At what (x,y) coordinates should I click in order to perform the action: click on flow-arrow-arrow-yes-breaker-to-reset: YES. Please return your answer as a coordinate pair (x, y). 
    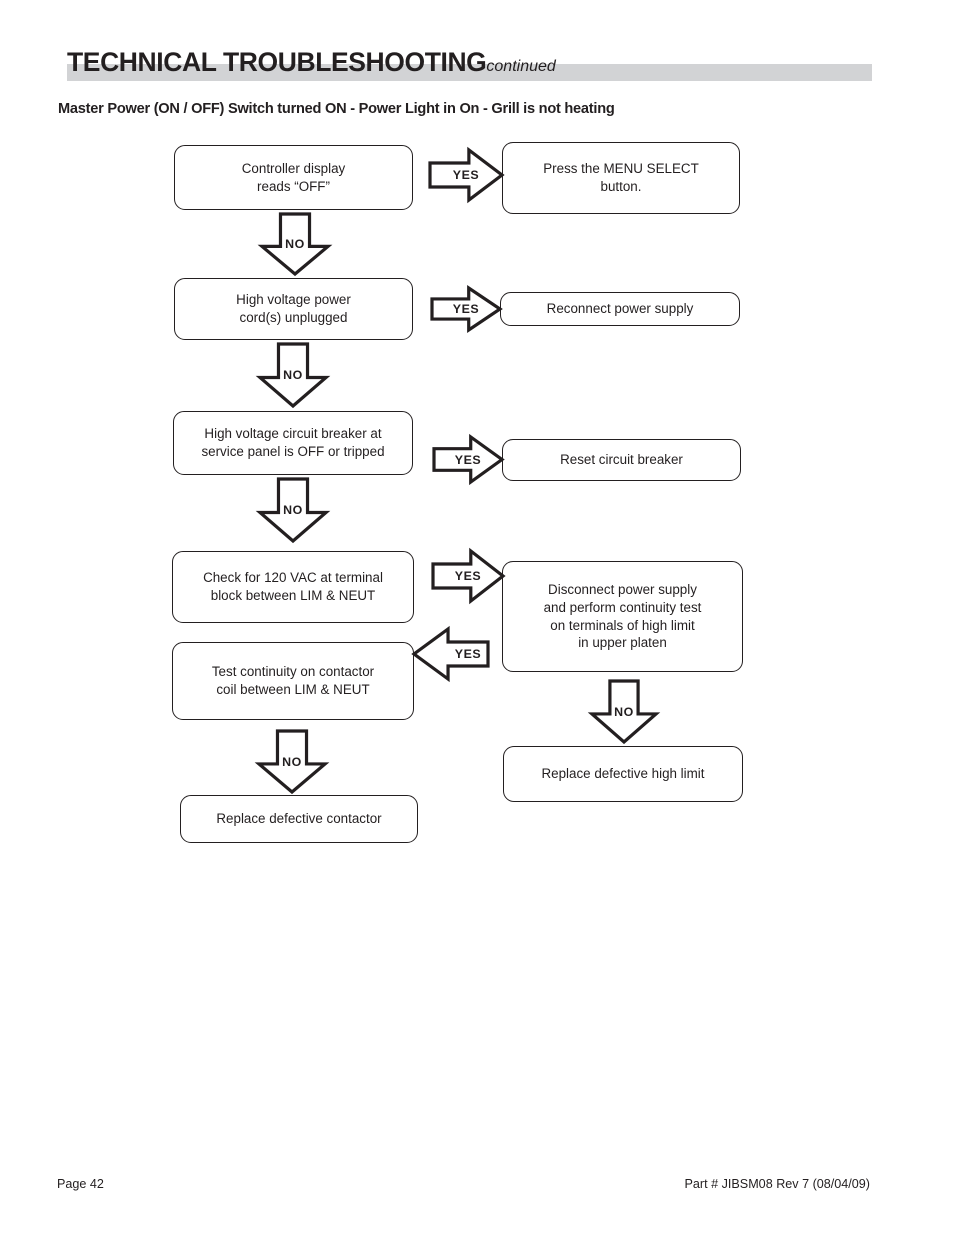
    Looking at the image, I should click on (468, 459).